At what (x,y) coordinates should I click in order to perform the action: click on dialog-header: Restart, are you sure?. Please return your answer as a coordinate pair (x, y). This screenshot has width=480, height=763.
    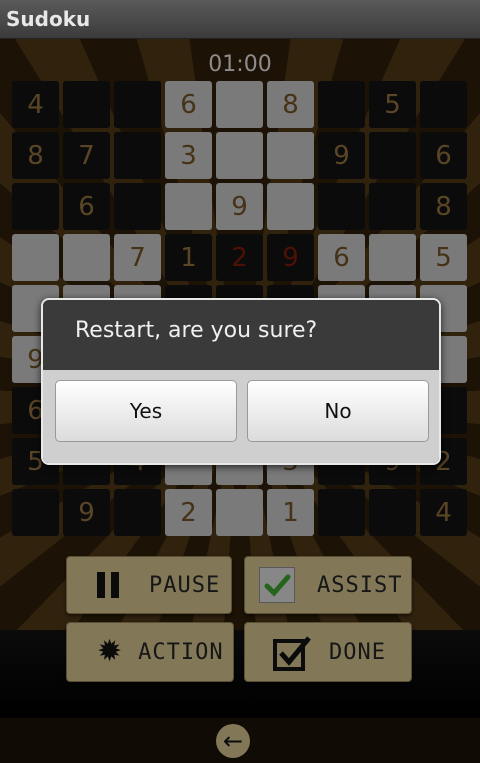
    Looking at the image, I should click on (241, 335).